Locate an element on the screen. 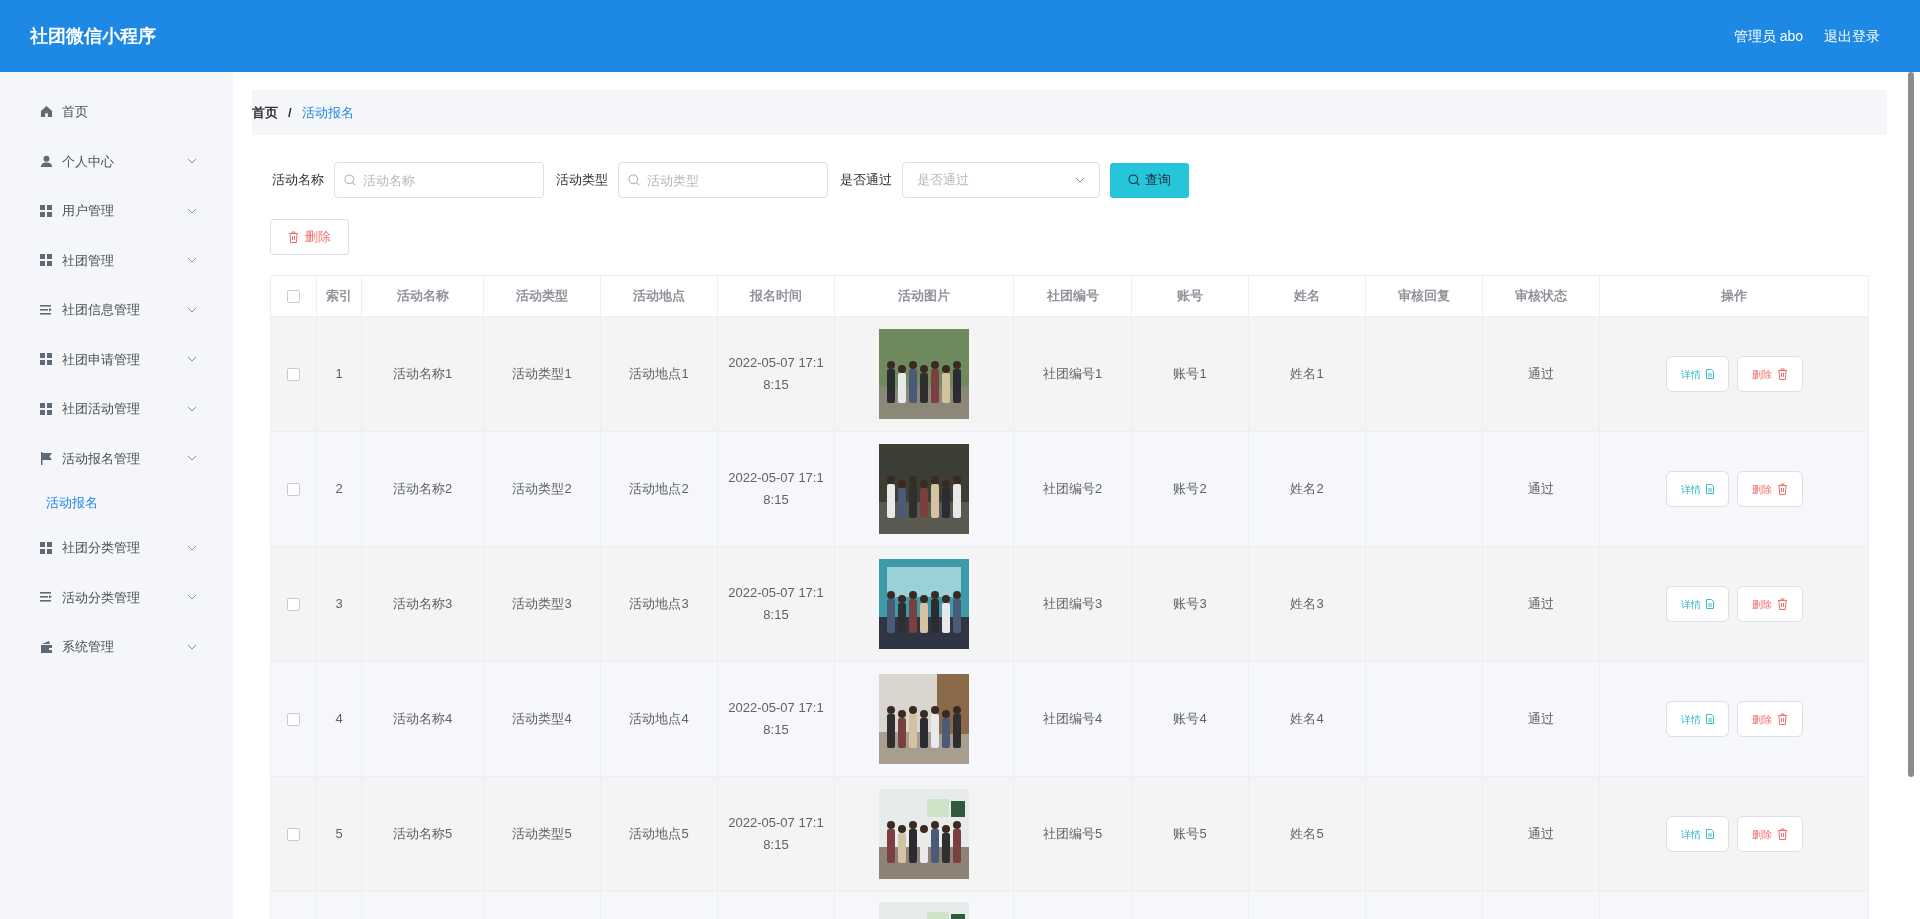  table-cell-text: 社团编号3 is located at coordinates (1072, 604).